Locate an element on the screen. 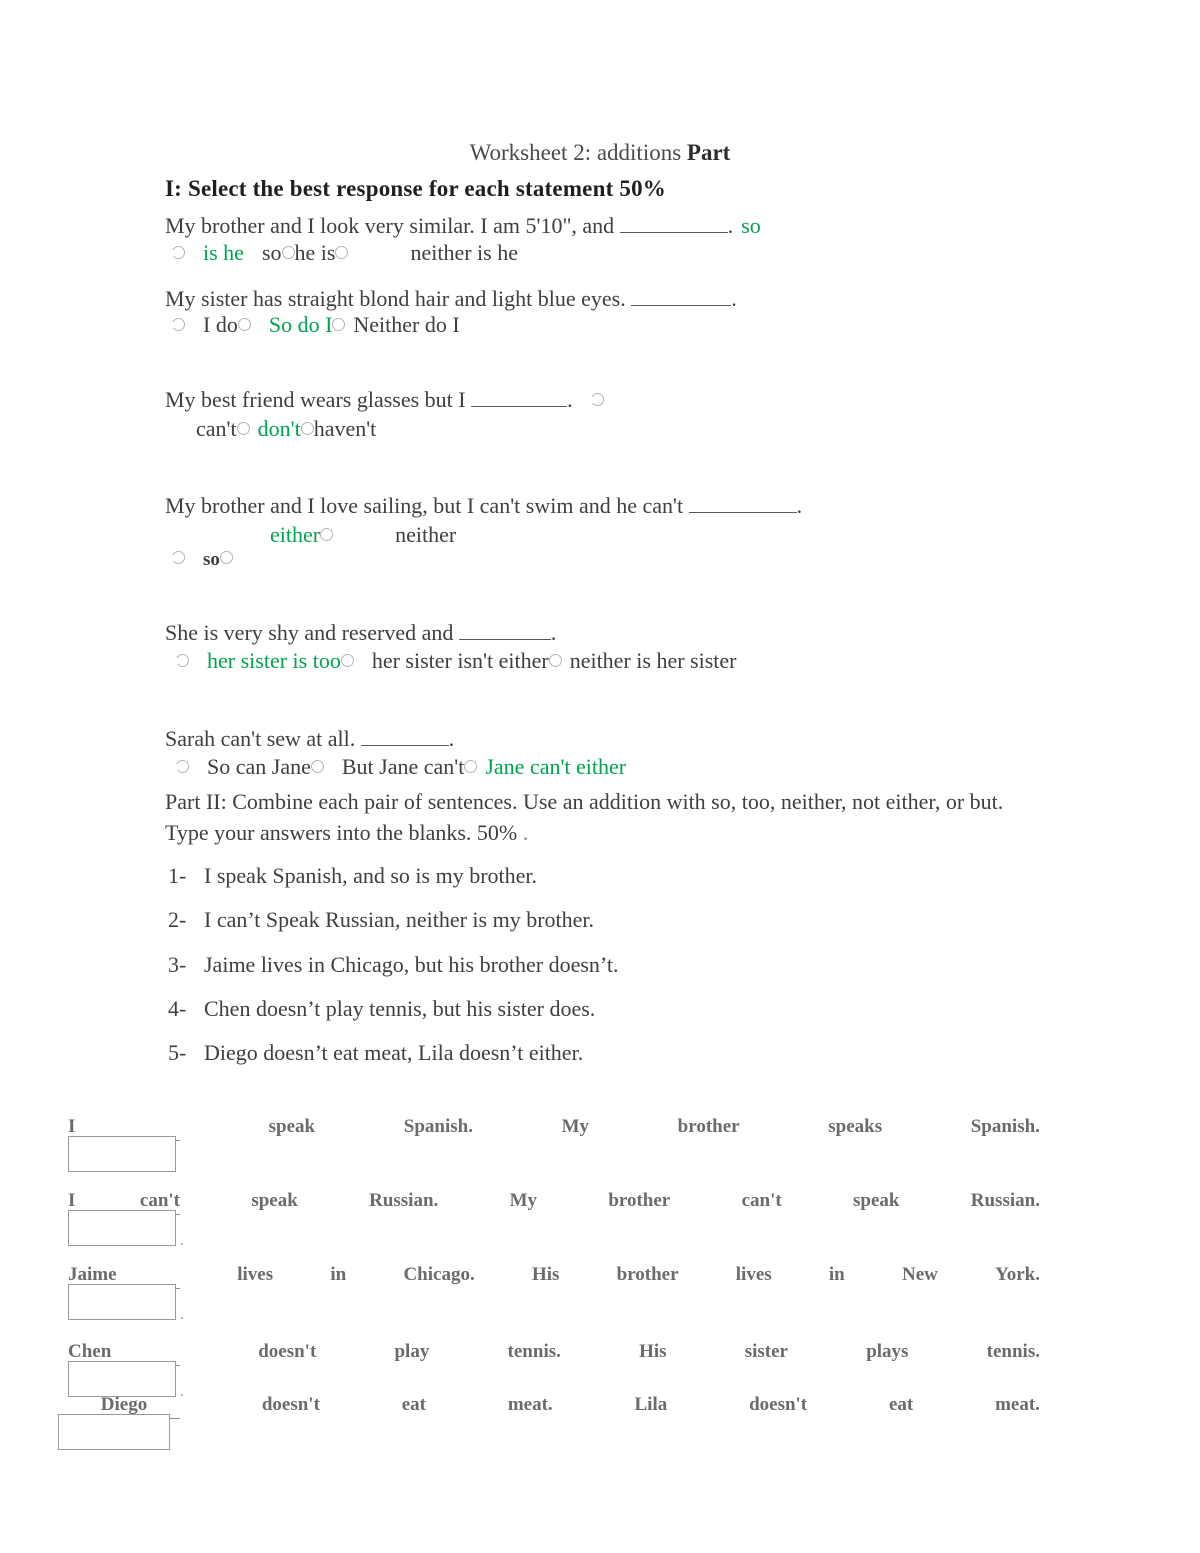  exercise-row-3-word-6: lives is located at coordinates (753, 1274).